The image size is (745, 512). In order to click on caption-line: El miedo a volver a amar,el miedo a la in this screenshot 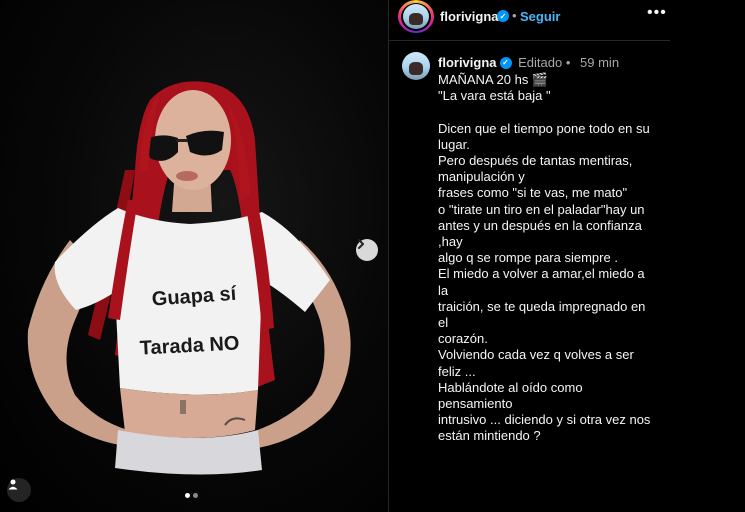, I will do `click(541, 282)`.